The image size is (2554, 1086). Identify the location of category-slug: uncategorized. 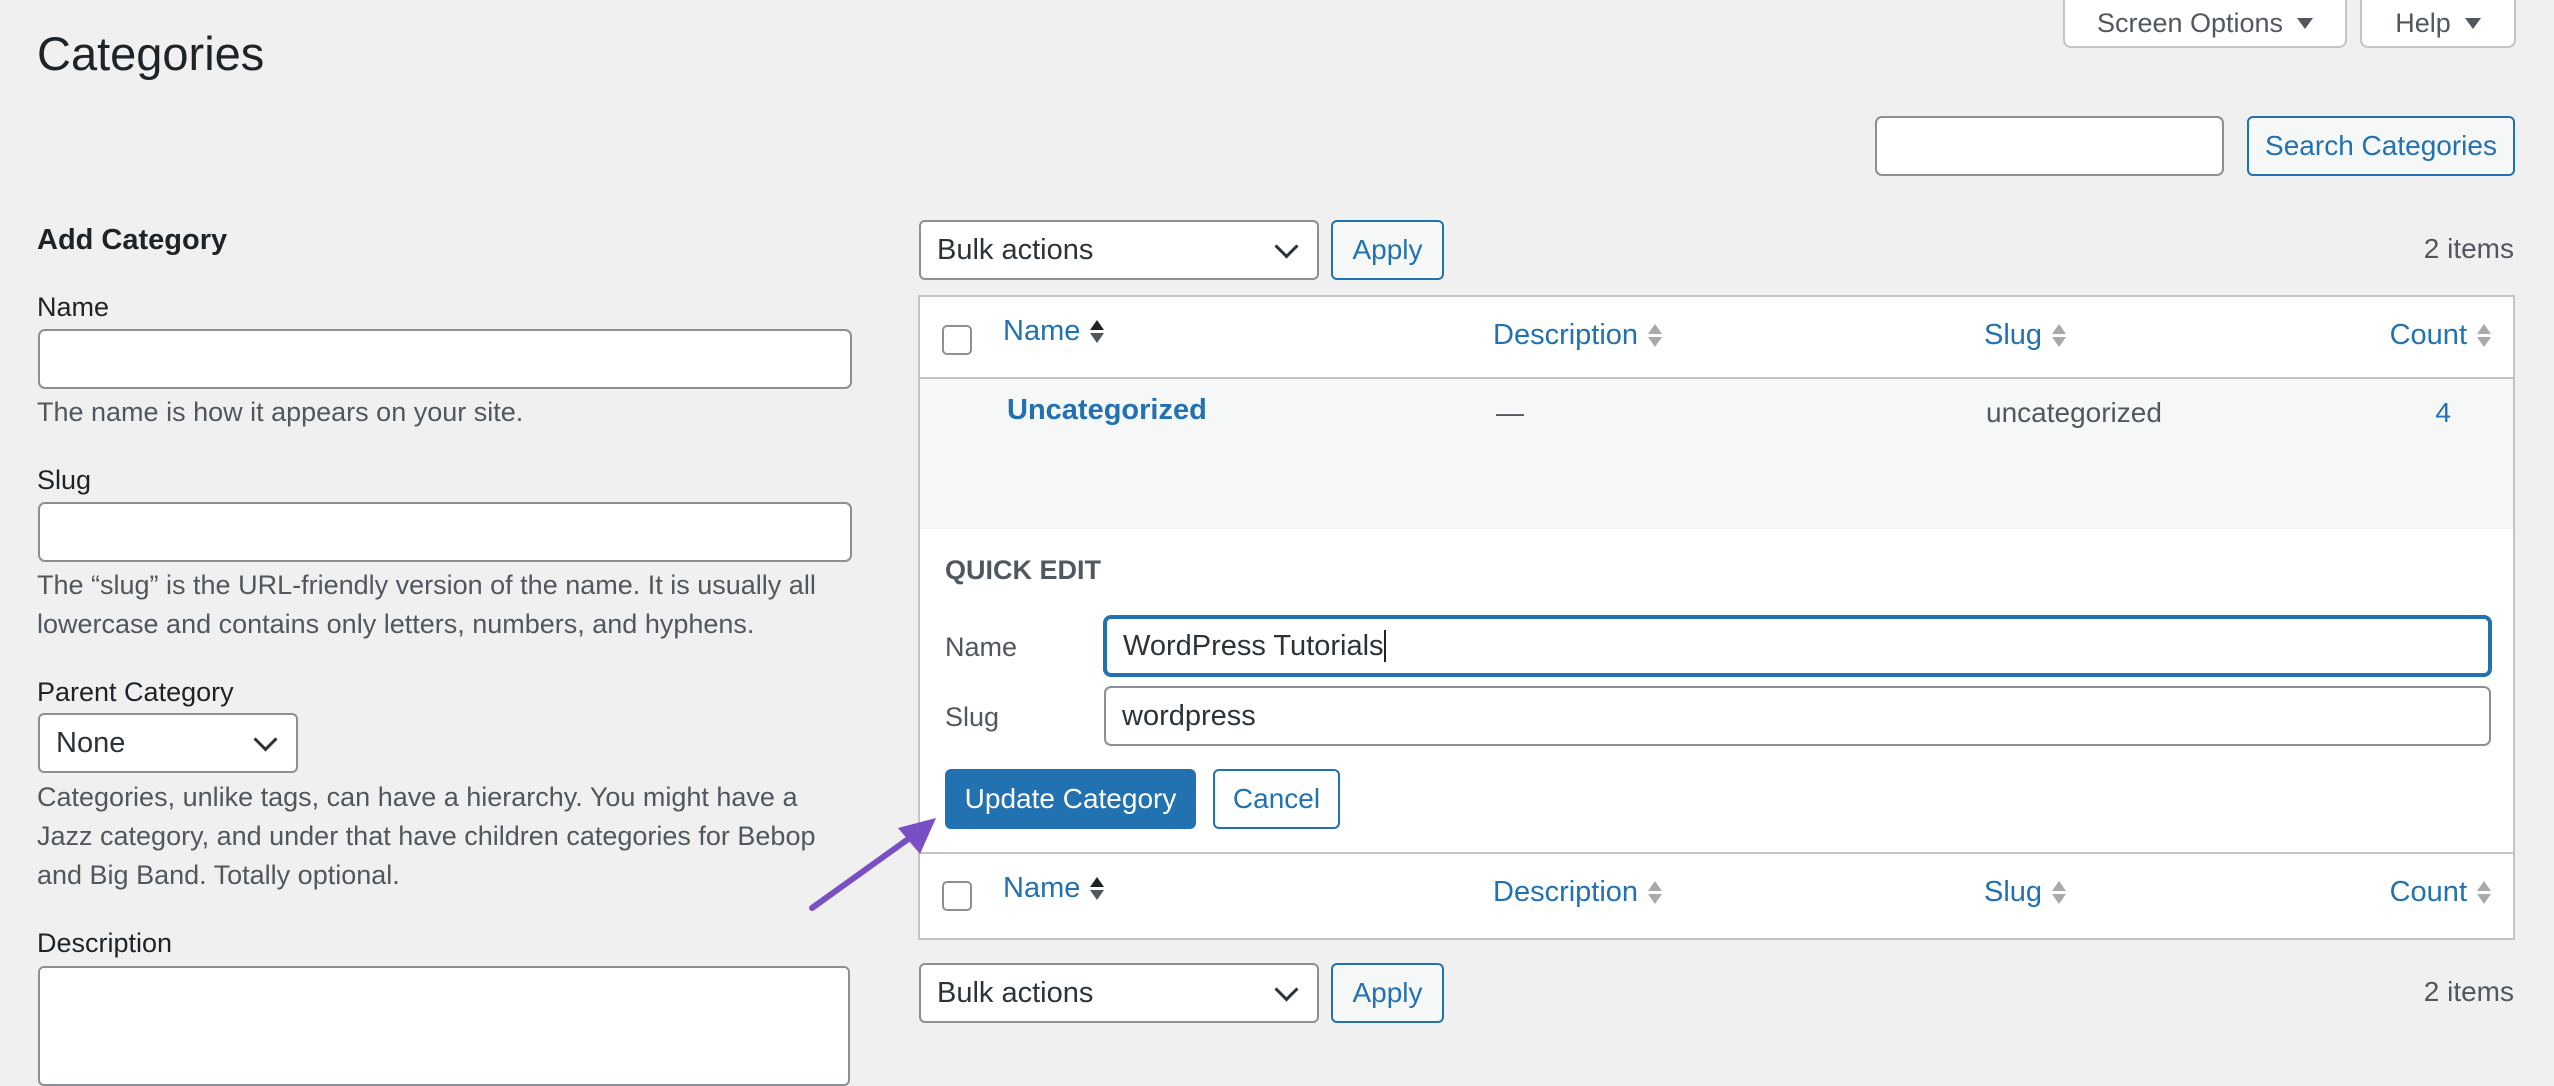
(2074, 412).